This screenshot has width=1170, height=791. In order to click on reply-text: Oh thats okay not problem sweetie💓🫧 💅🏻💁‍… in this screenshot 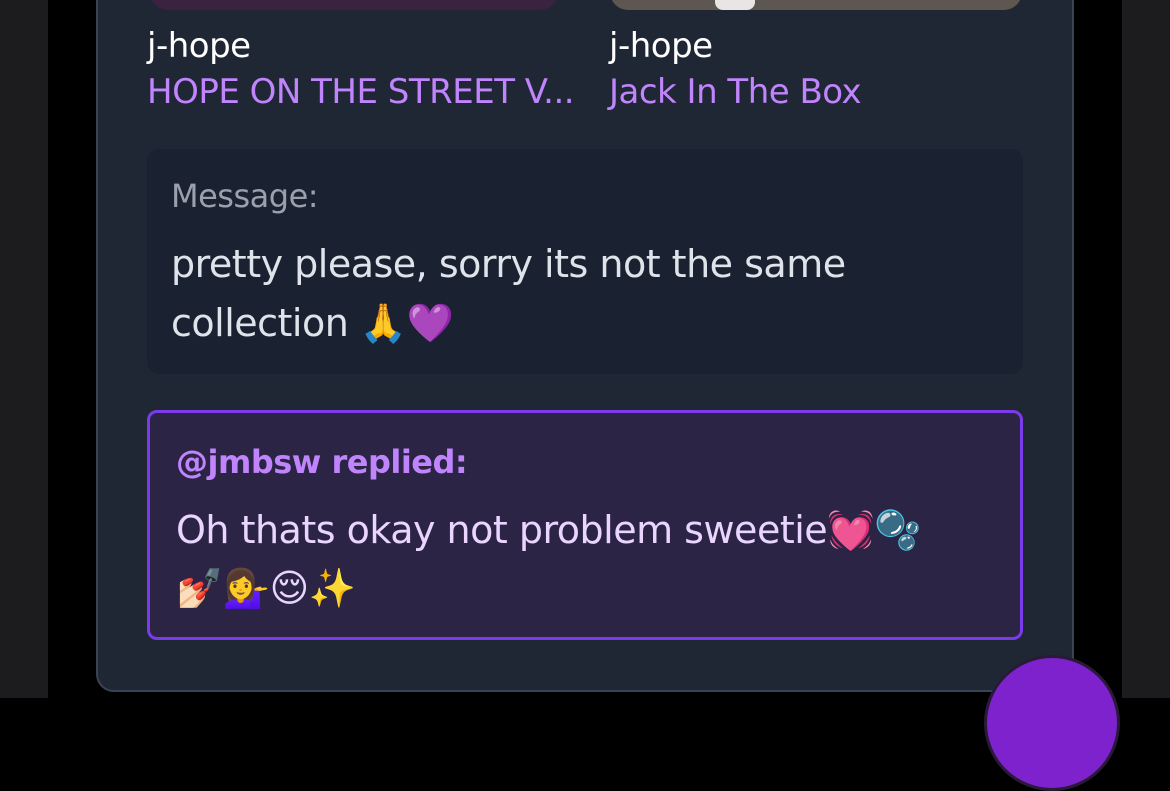, I will do `click(548, 559)`.